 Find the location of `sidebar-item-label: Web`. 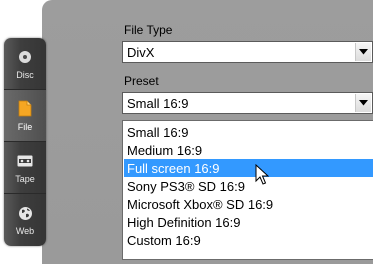

sidebar-item-label: Web is located at coordinates (25, 231).